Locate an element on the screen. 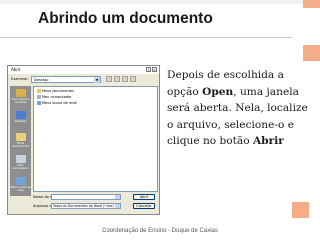 The image size is (320, 240). decorative-block-bottom is located at coordinates (300, 210).